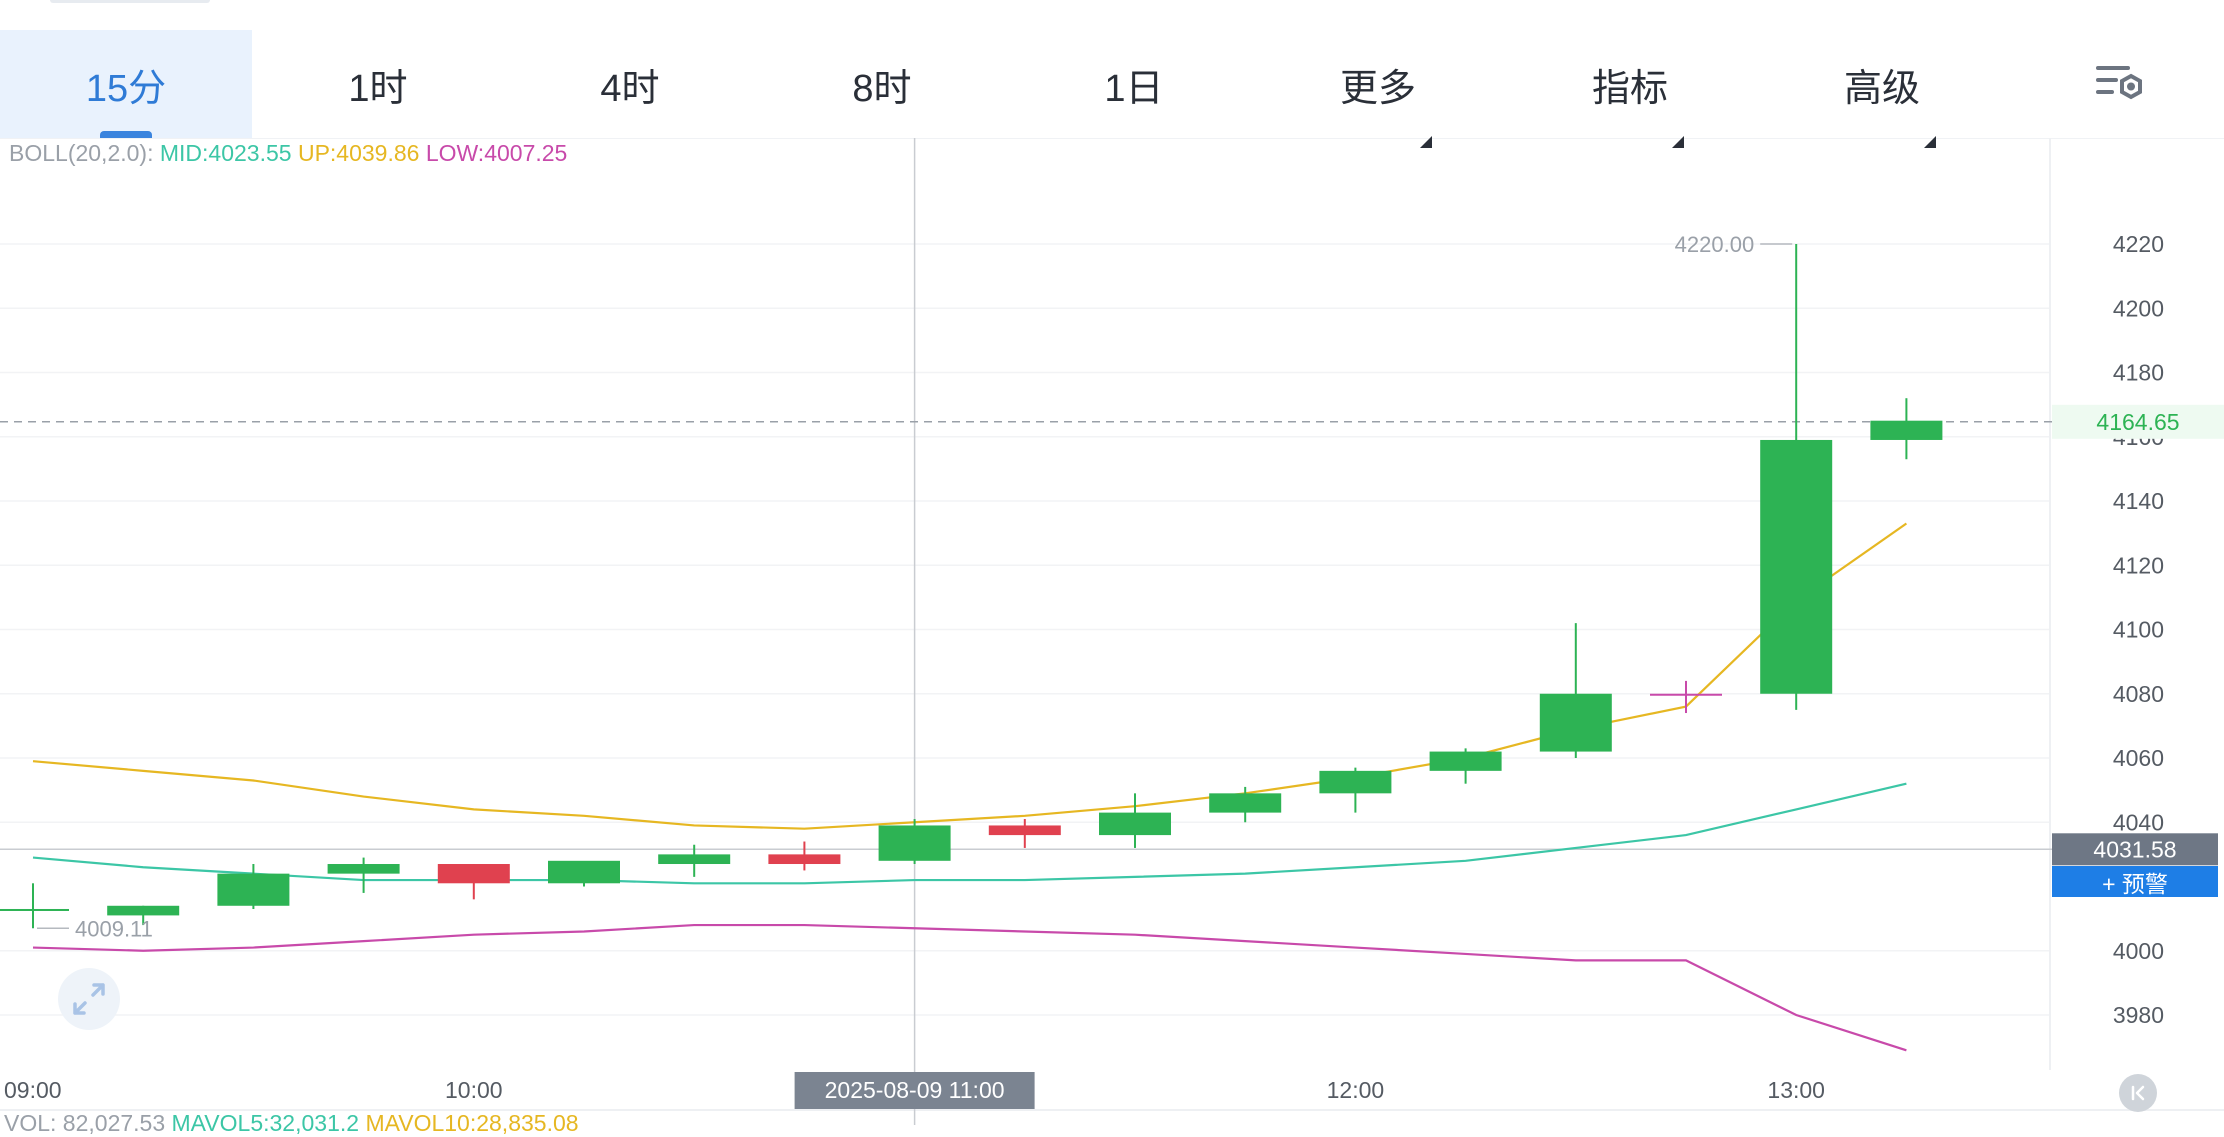  I want to click on tab-label: 1日, so click(1134, 88).